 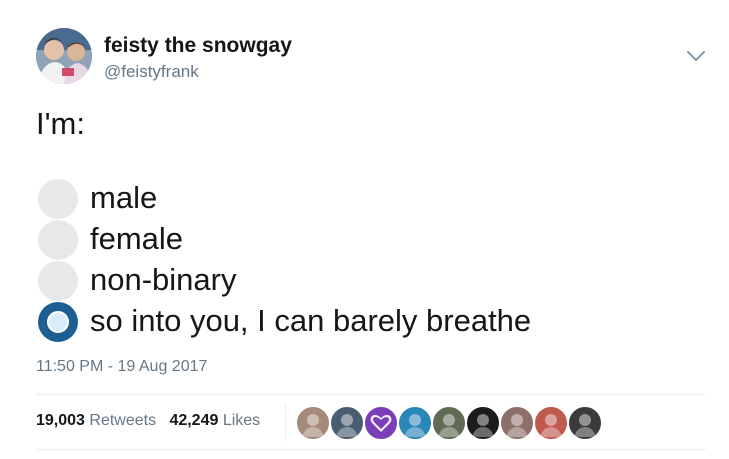 I want to click on profile-photo-icon, so click(x=64, y=56).